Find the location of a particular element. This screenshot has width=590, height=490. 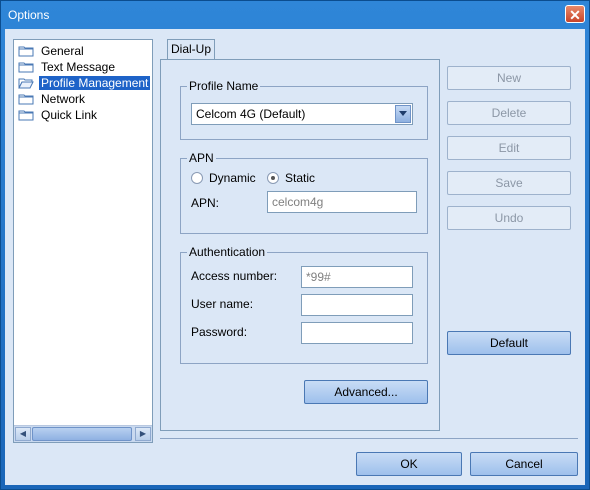

password-input is located at coordinates (357, 333).